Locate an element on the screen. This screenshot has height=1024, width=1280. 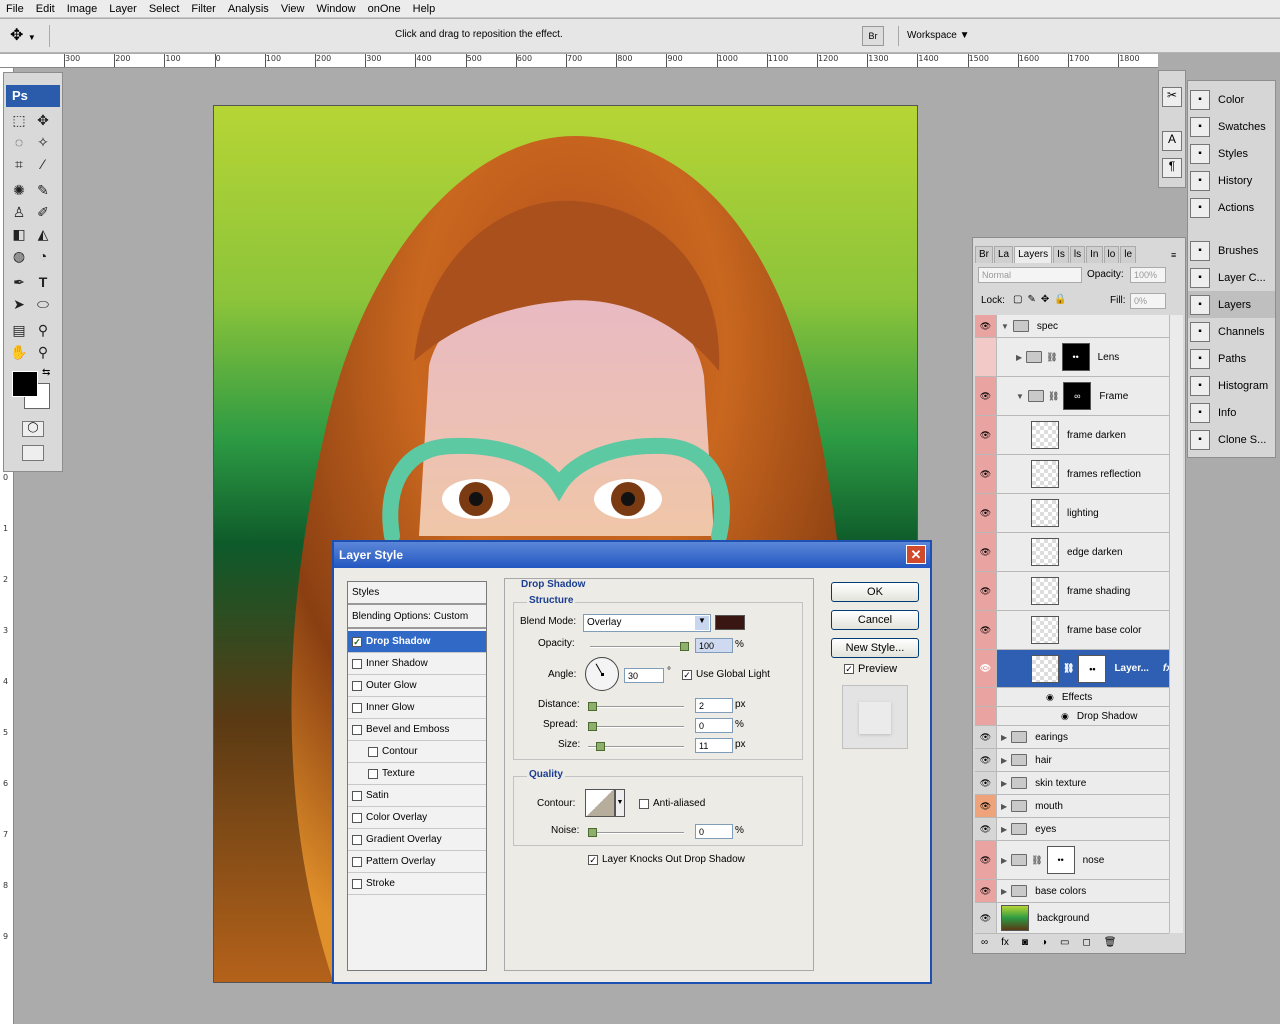
panel-tab: La is located at coordinates (1004, 254).